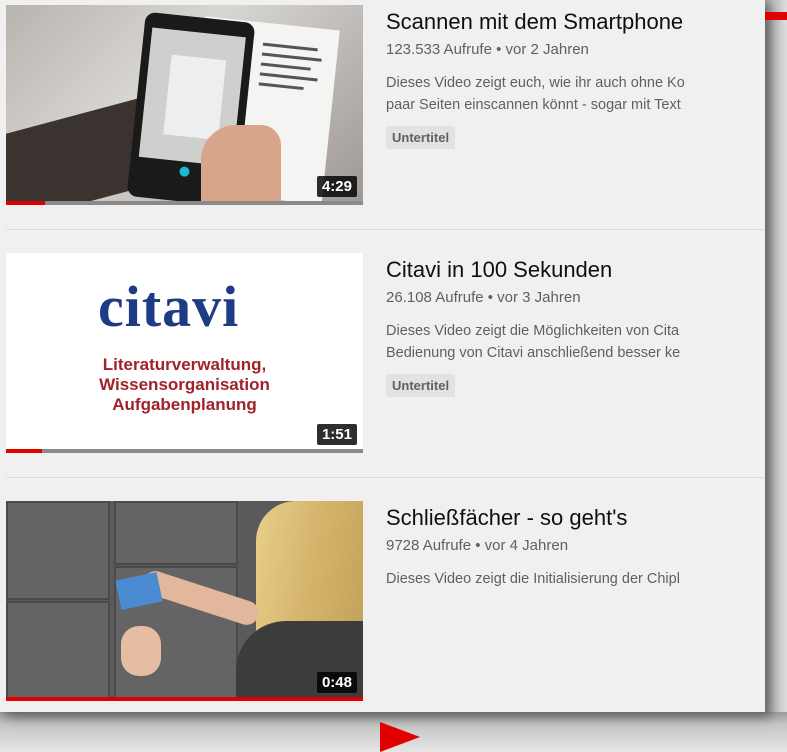  I want to click on video-title: Schließfächer - so geht's, so click(575, 518).